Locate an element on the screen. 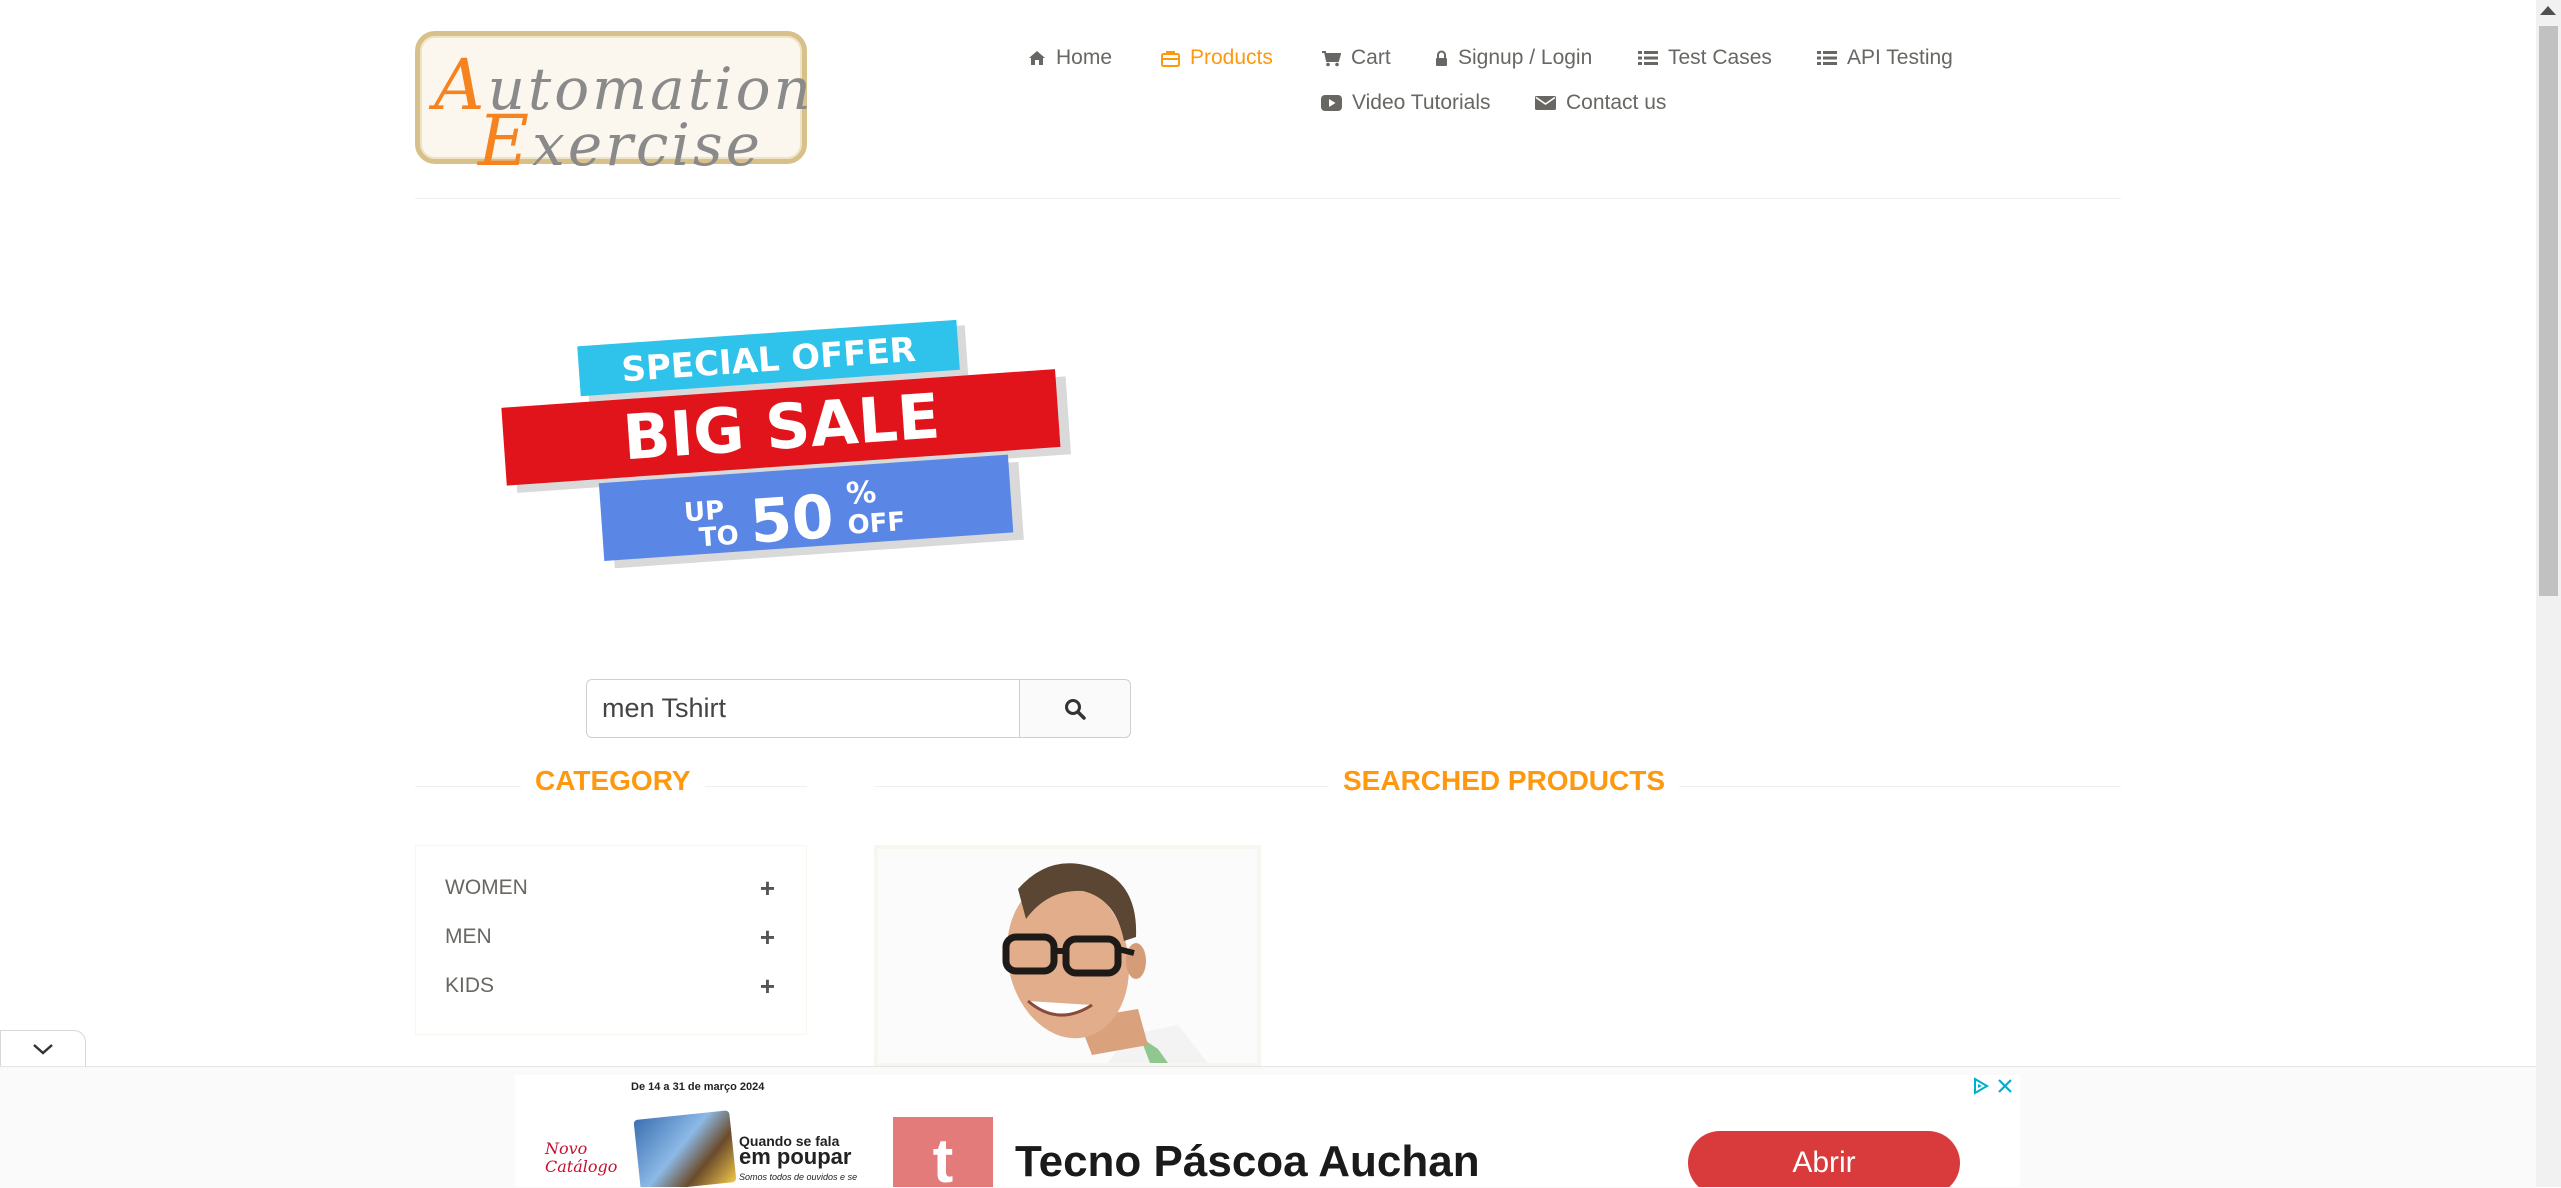 This screenshot has height=1188, width=2561. adchoices-icon is located at coordinates (1981, 1086).